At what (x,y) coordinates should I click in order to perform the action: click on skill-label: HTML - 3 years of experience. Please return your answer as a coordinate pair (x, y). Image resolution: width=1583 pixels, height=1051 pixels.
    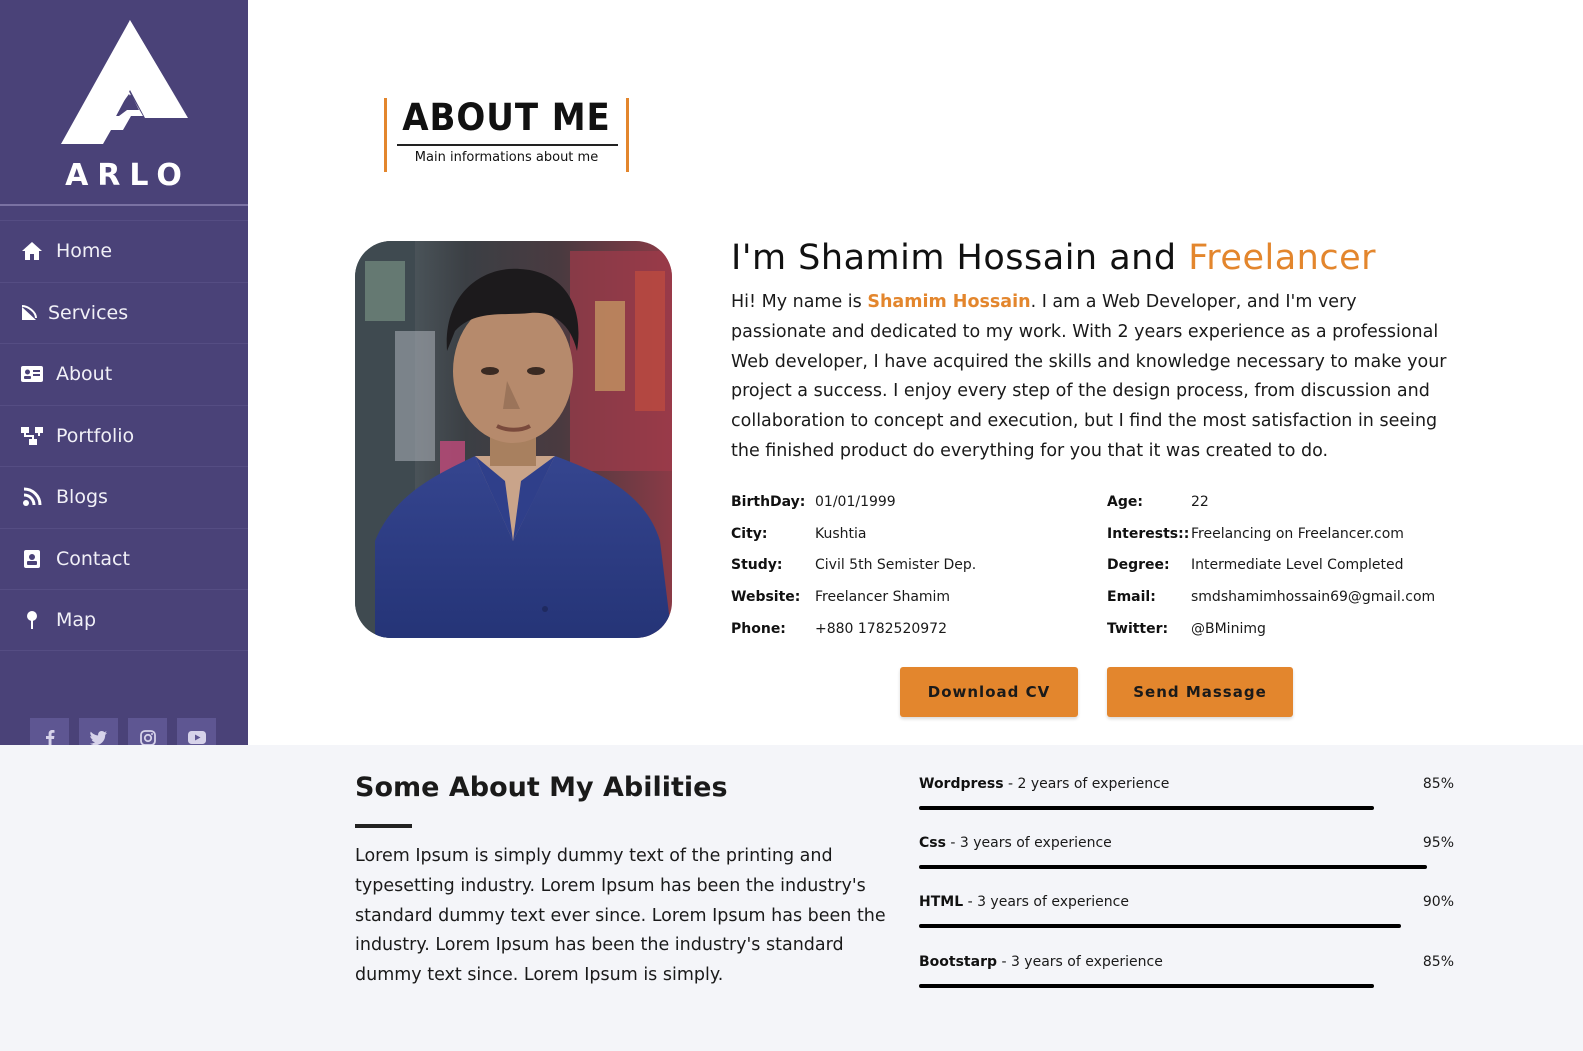
    Looking at the image, I should click on (1024, 902).